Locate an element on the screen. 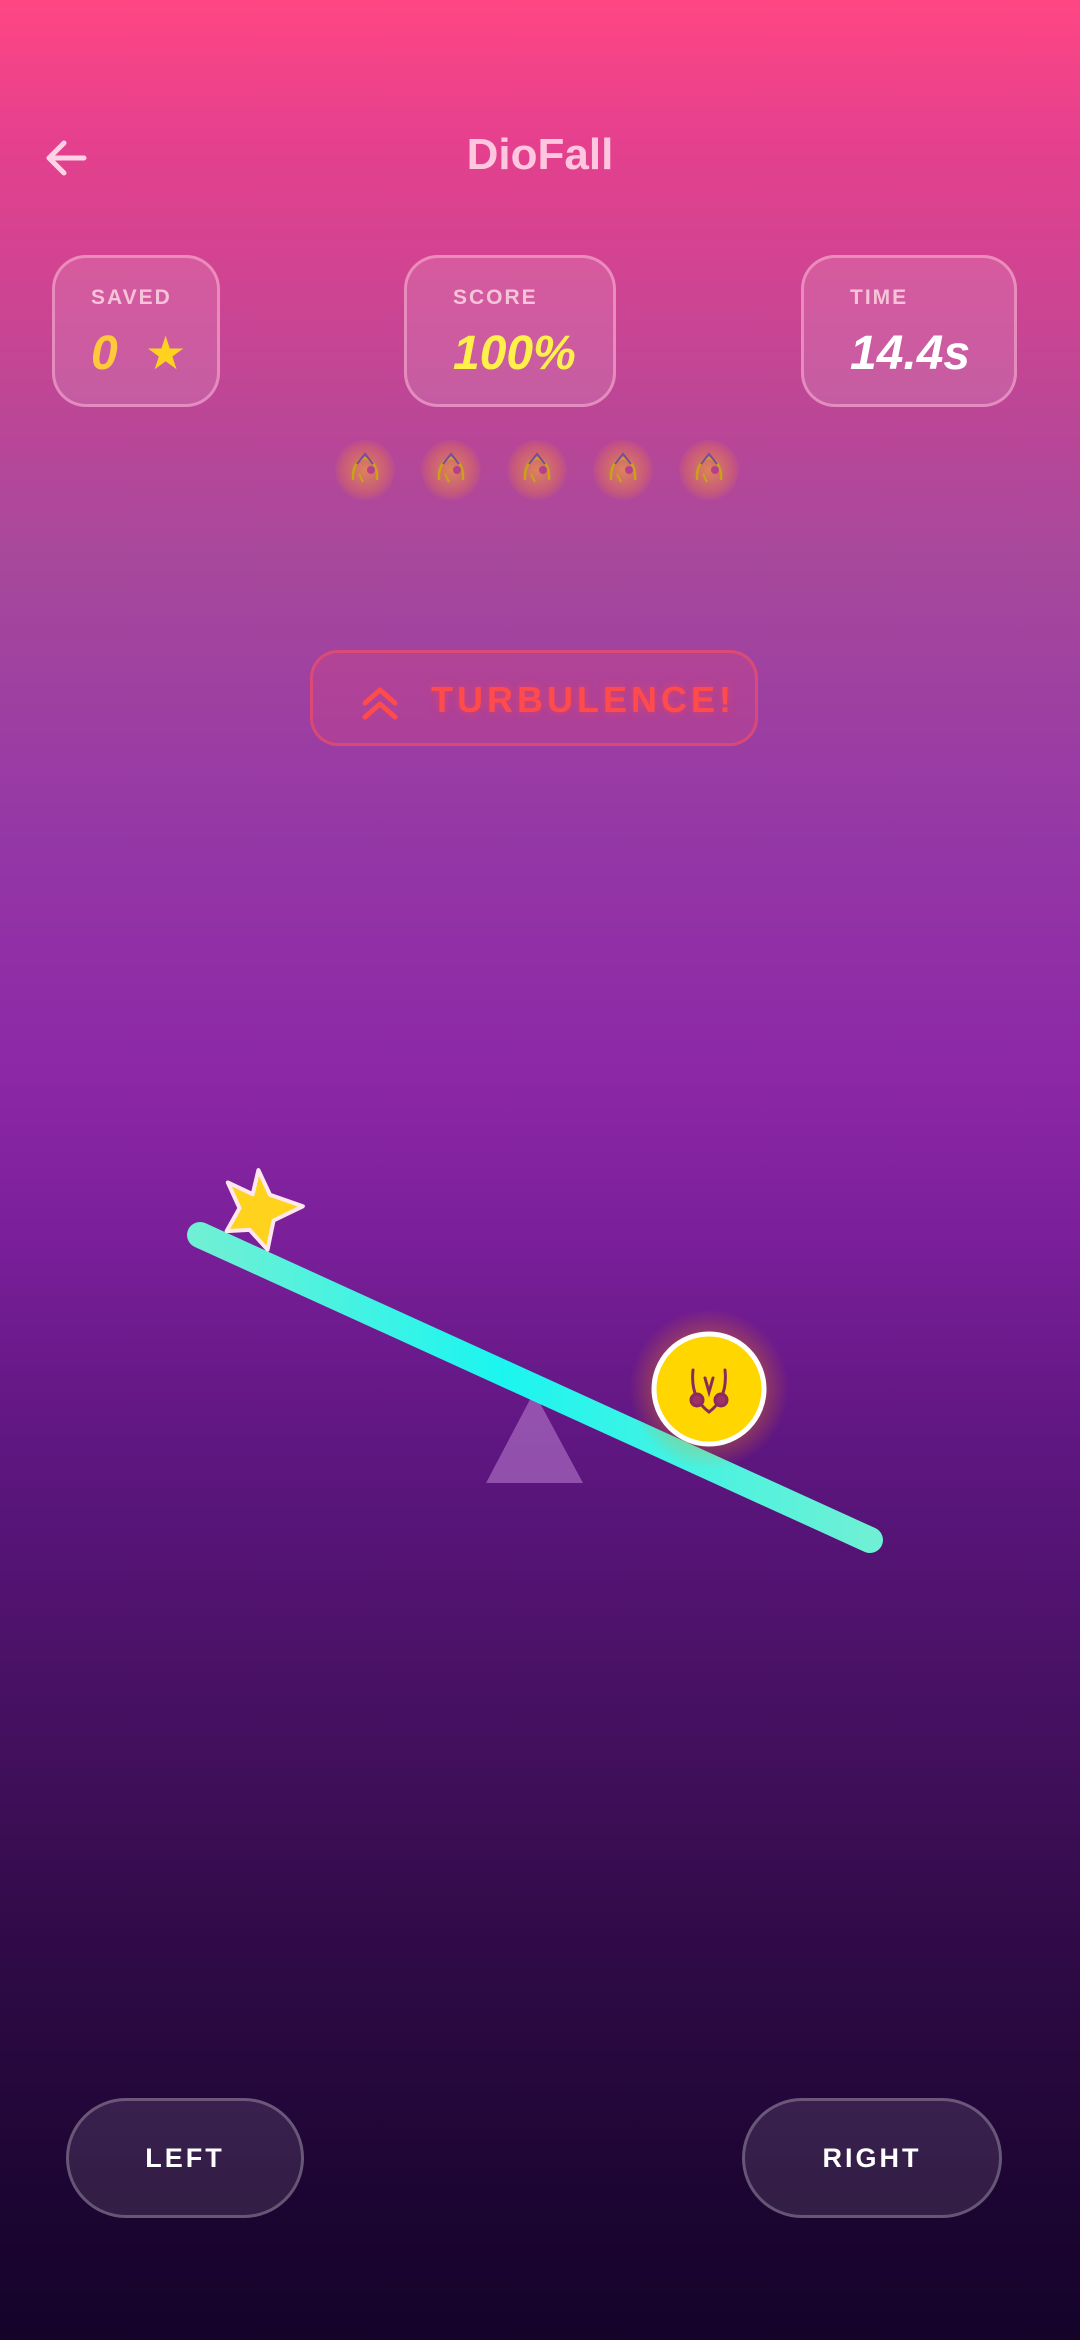 The image size is (1080, 2340). left-button: LEFT is located at coordinates (185, 2158).